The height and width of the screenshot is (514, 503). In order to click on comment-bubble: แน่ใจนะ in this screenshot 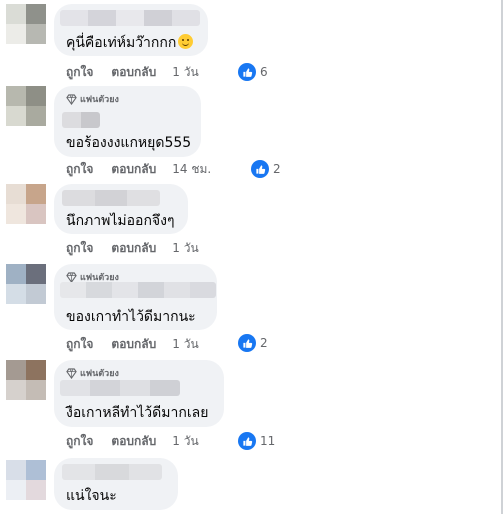, I will do `click(116, 484)`.